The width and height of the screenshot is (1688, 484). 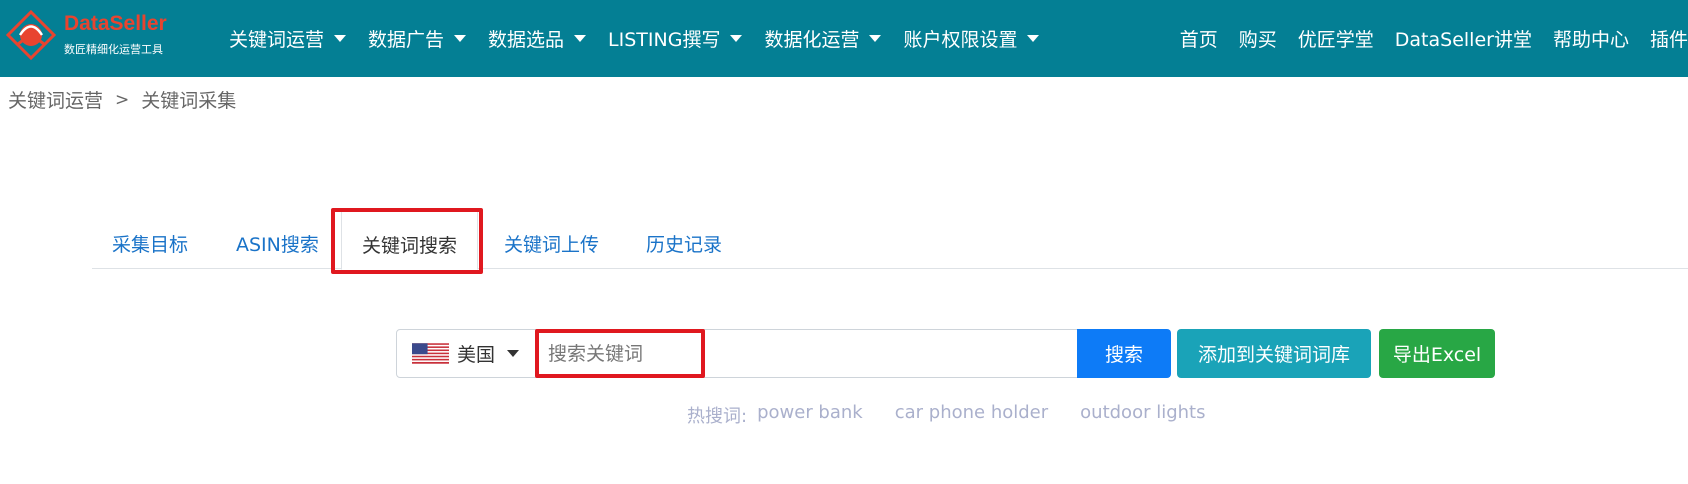 I want to click on menu-data-ads: 数据广告, so click(x=417, y=38).